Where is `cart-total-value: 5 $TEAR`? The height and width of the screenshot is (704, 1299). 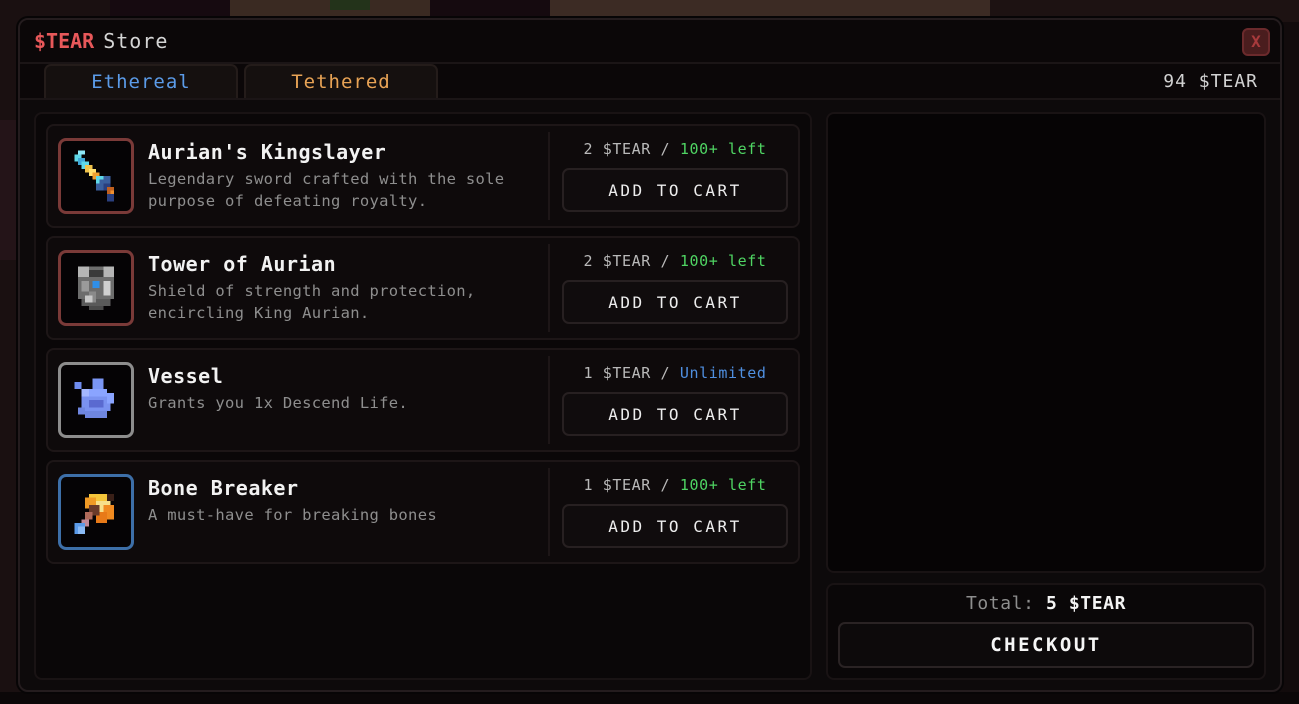
cart-total-value: 5 $TEAR is located at coordinates (1086, 603).